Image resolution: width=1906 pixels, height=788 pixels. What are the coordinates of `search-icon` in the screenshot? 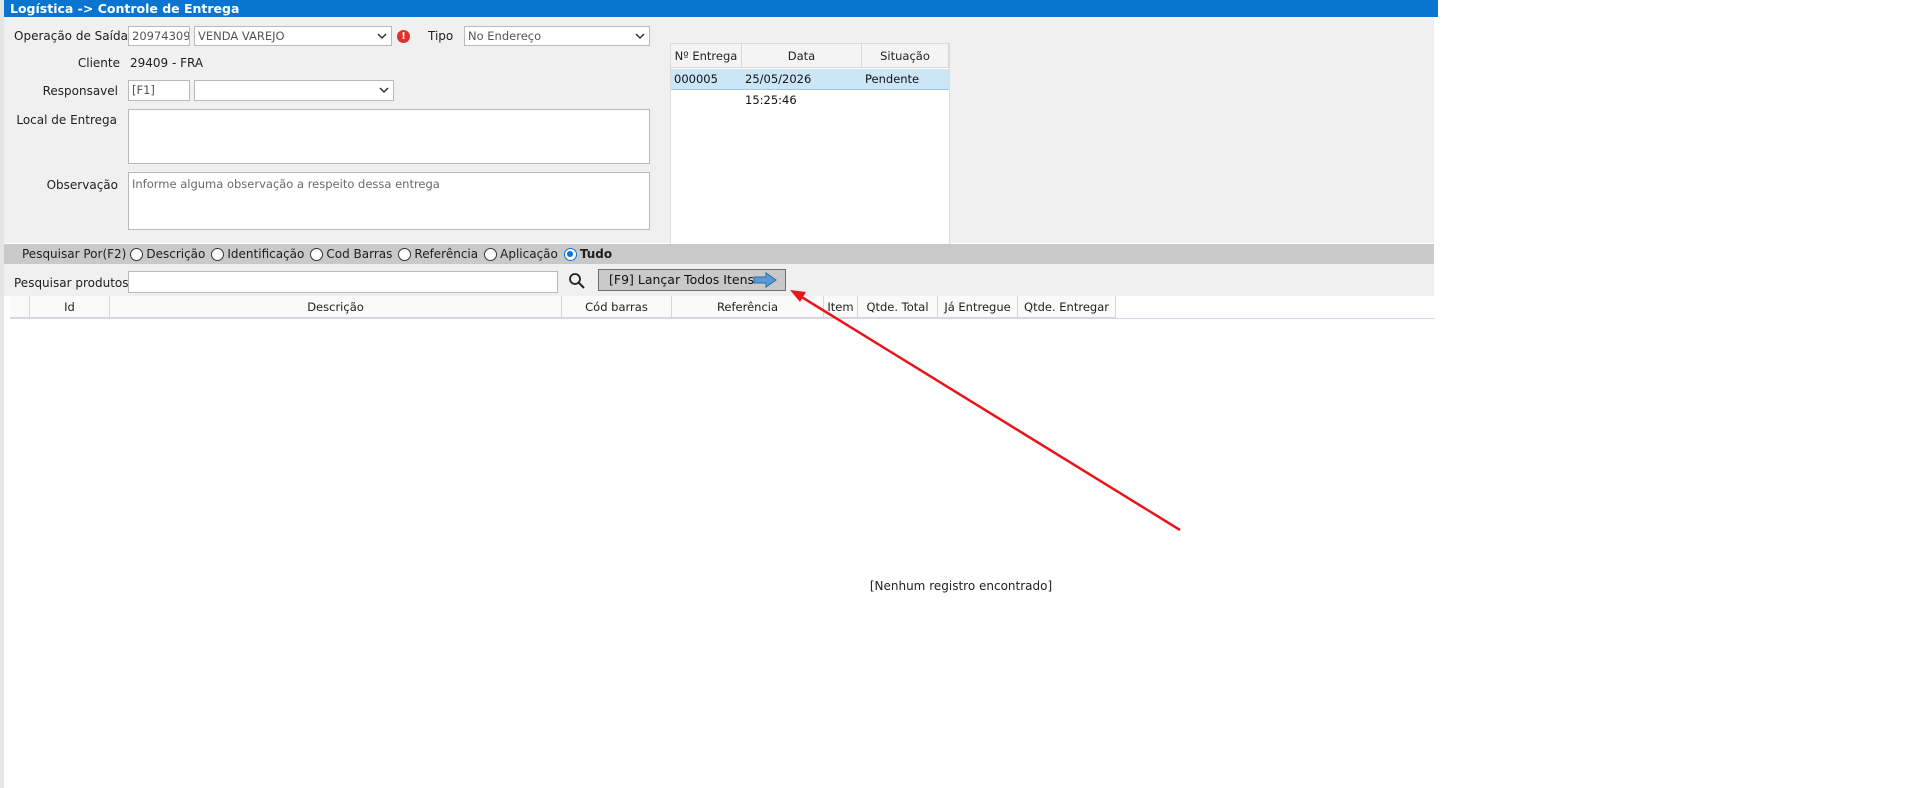 It's located at (577, 282).